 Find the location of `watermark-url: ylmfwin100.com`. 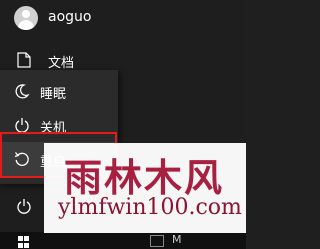

watermark-url: ylmfwin100.com is located at coordinates (150, 207).